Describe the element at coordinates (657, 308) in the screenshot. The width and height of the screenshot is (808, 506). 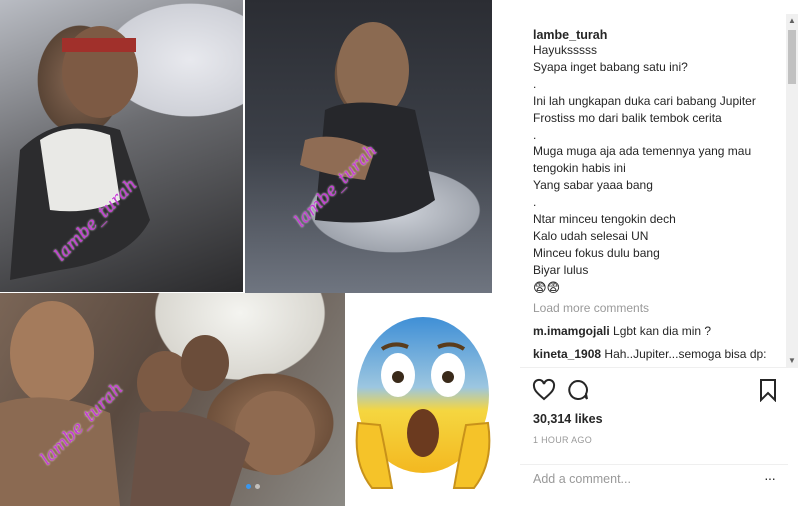
I see `load-more-comments-link: Load more comments` at that location.